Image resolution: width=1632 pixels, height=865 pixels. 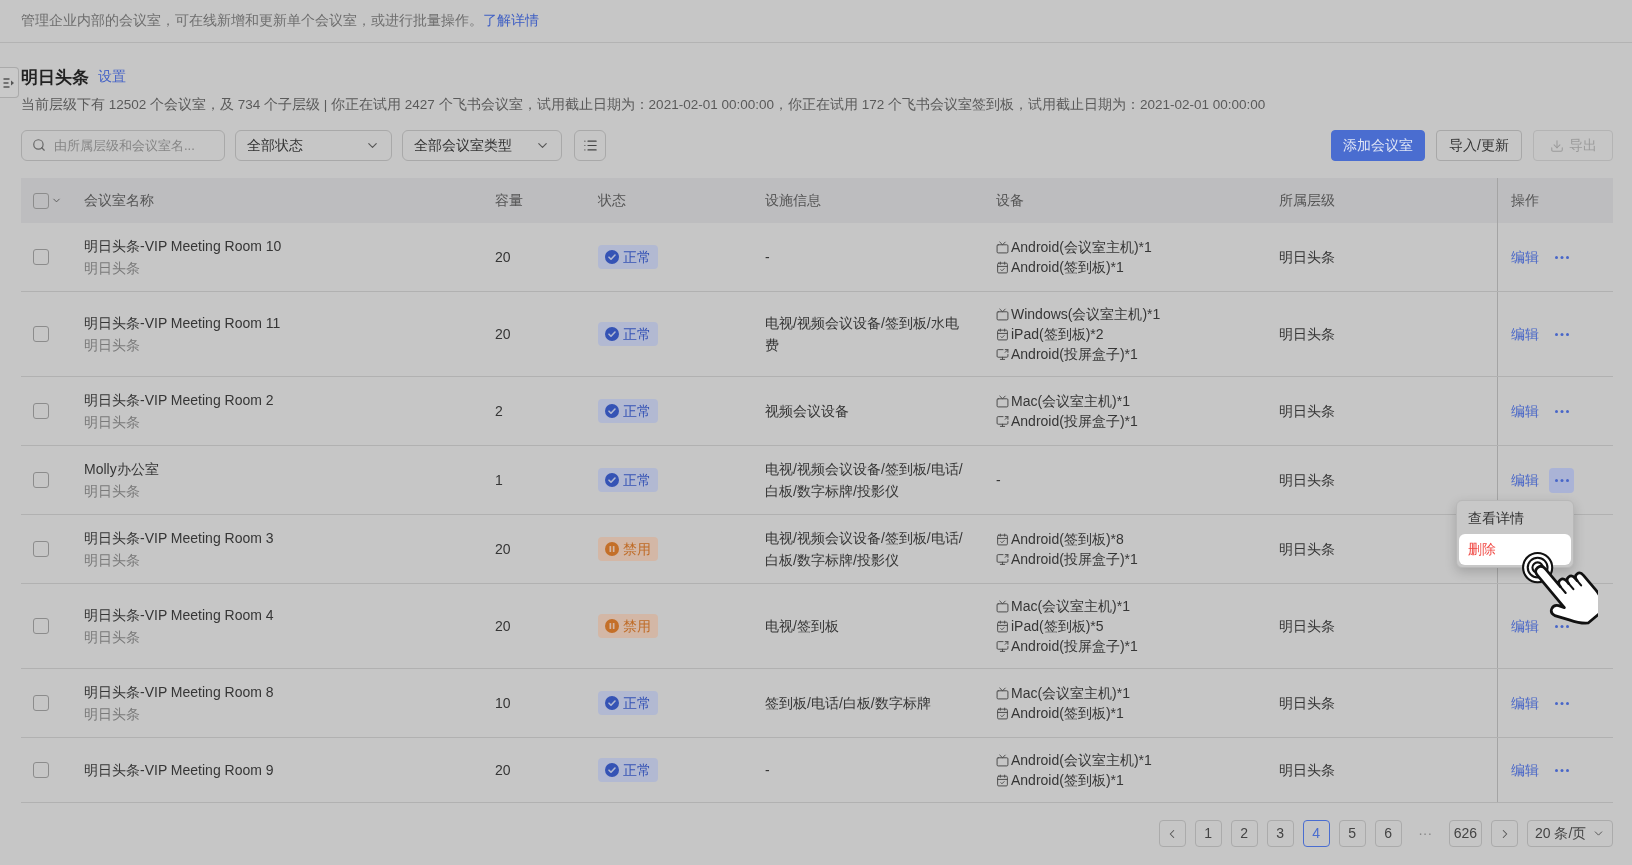 What do you see at coordinates (112, 77) in the screenshot?
I see `settings-link: 设置` at bounding box center [112, 77].